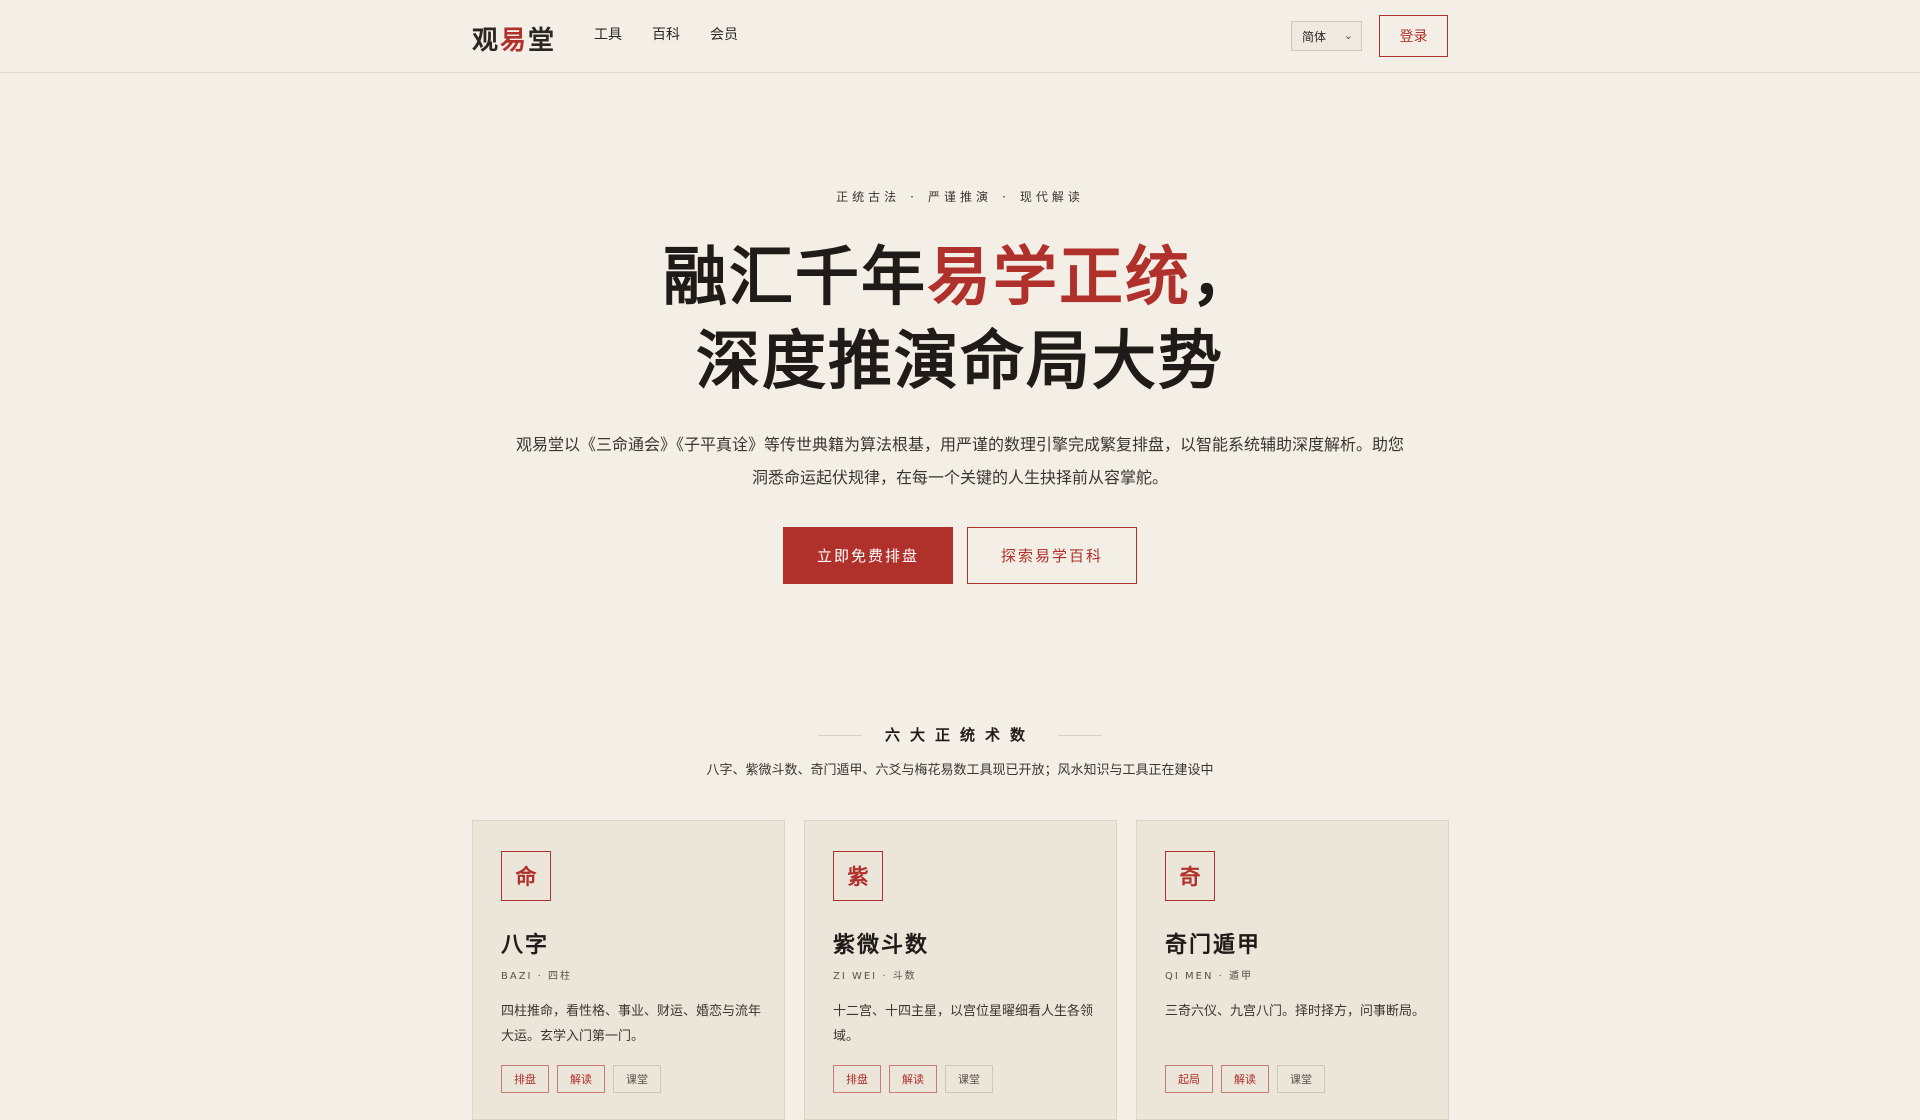 This screenshot has height=1120, width=1920. What do you see at coordinates (858, 876) in the screenshot?
I see `seal-icon: 紫` at bounding box center [858, 876].